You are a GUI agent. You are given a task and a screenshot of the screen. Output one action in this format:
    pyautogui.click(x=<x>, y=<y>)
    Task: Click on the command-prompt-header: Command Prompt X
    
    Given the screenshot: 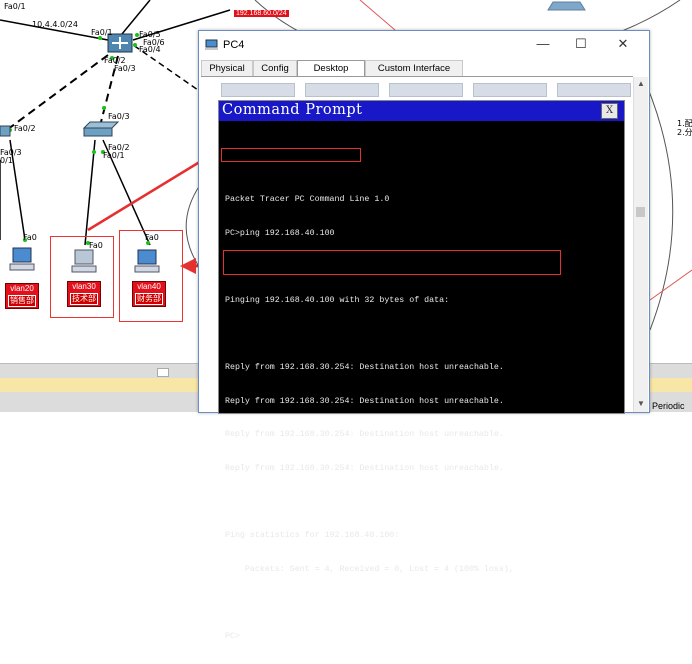 What is the action you would take?
    pyautogui.click(x=421, y=111)
    